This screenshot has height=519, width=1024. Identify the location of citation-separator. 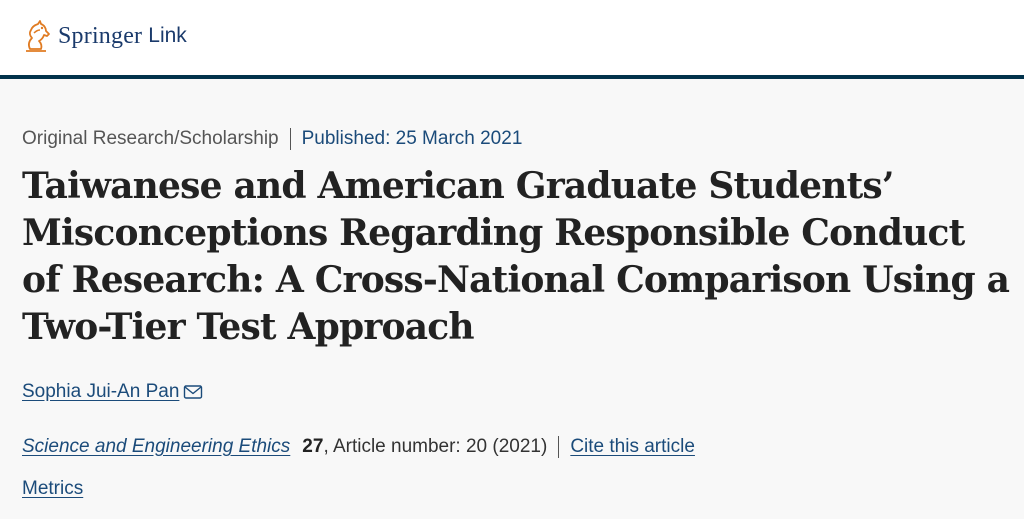
(559, 447).